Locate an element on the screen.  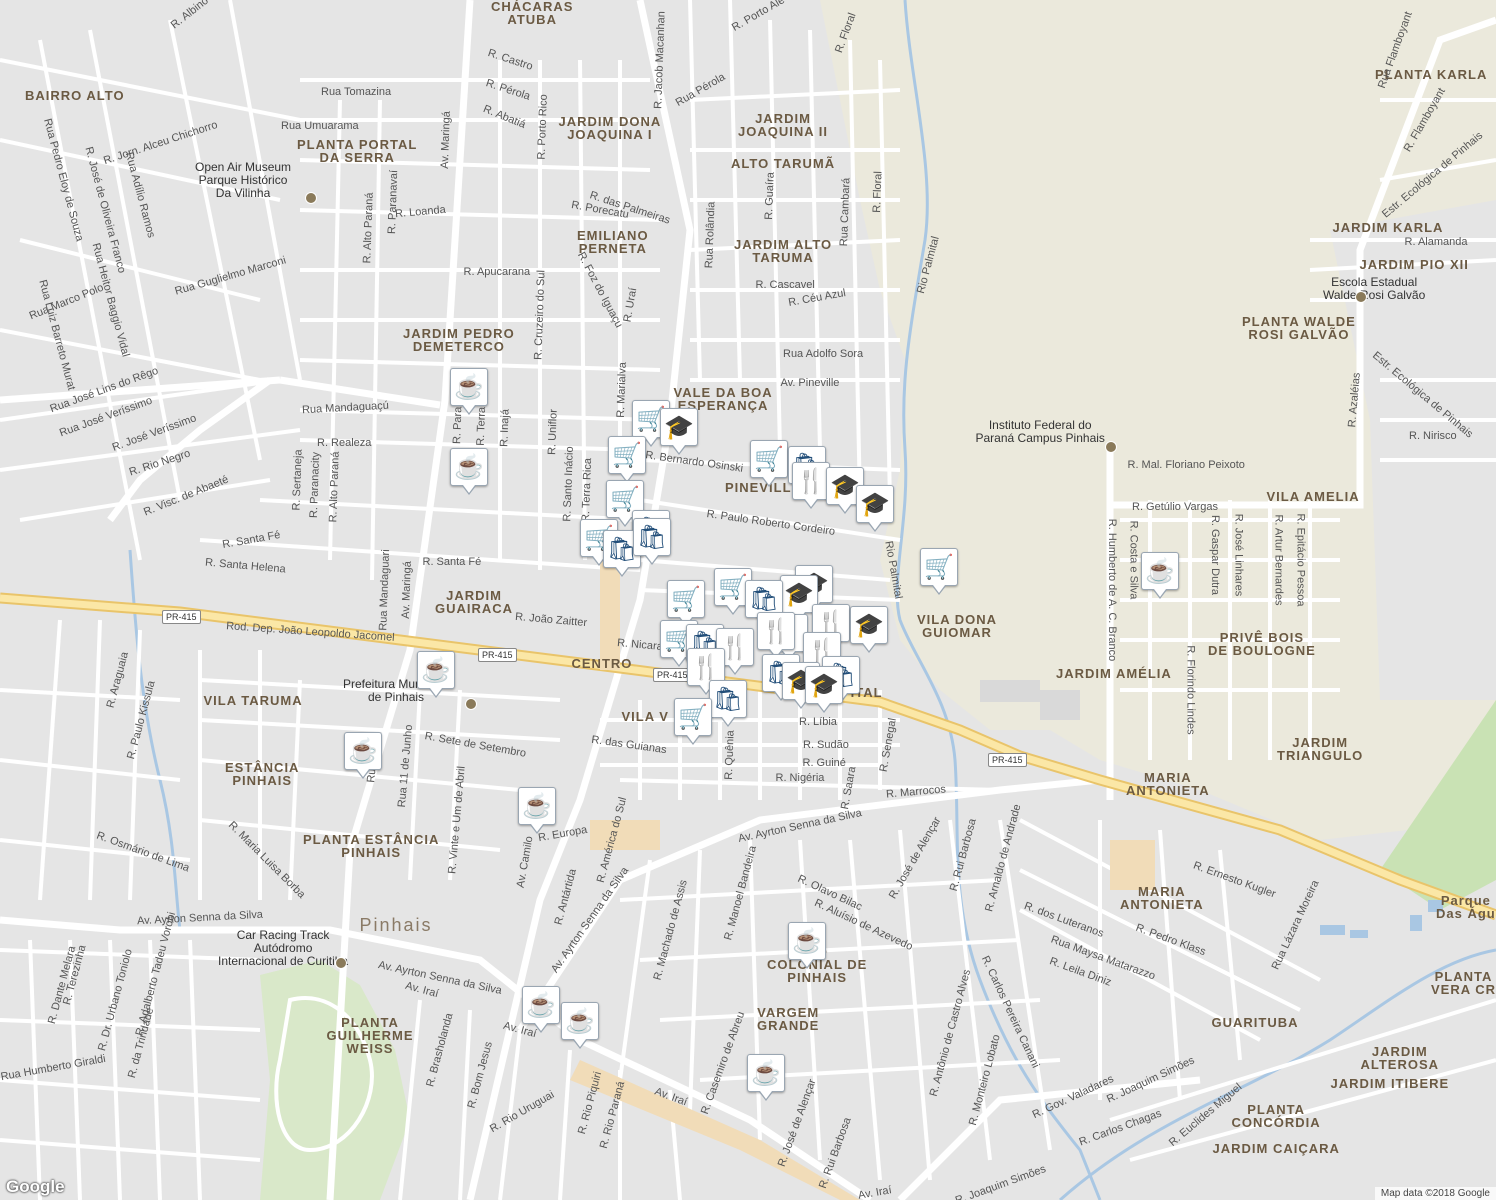
water-ponds is located at coordinates (1381, 919).